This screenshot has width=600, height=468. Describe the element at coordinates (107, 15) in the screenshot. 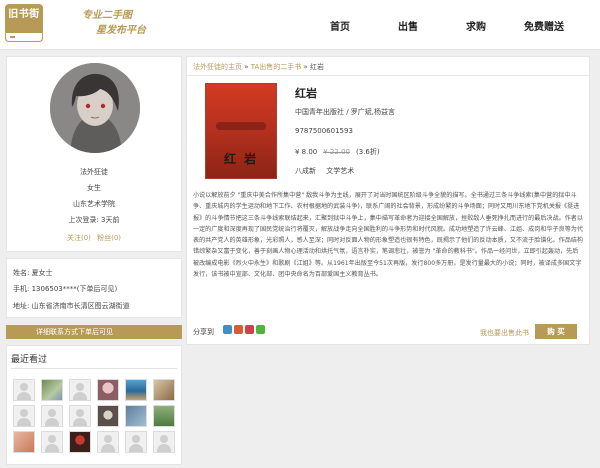

I see `slogan-line-1: 专业二手图` at that location.